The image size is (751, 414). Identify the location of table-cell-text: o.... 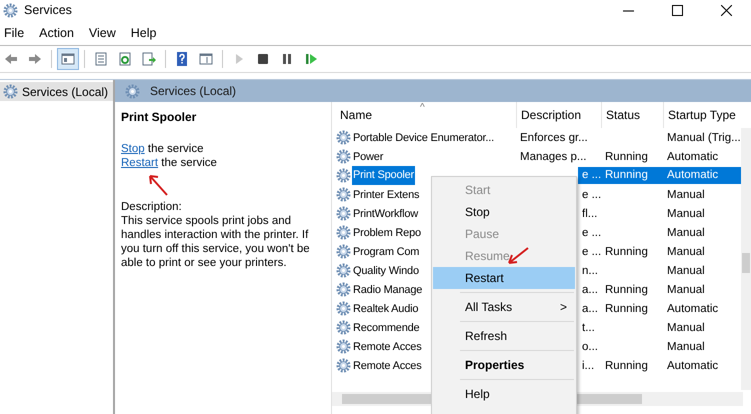
(590, 346).